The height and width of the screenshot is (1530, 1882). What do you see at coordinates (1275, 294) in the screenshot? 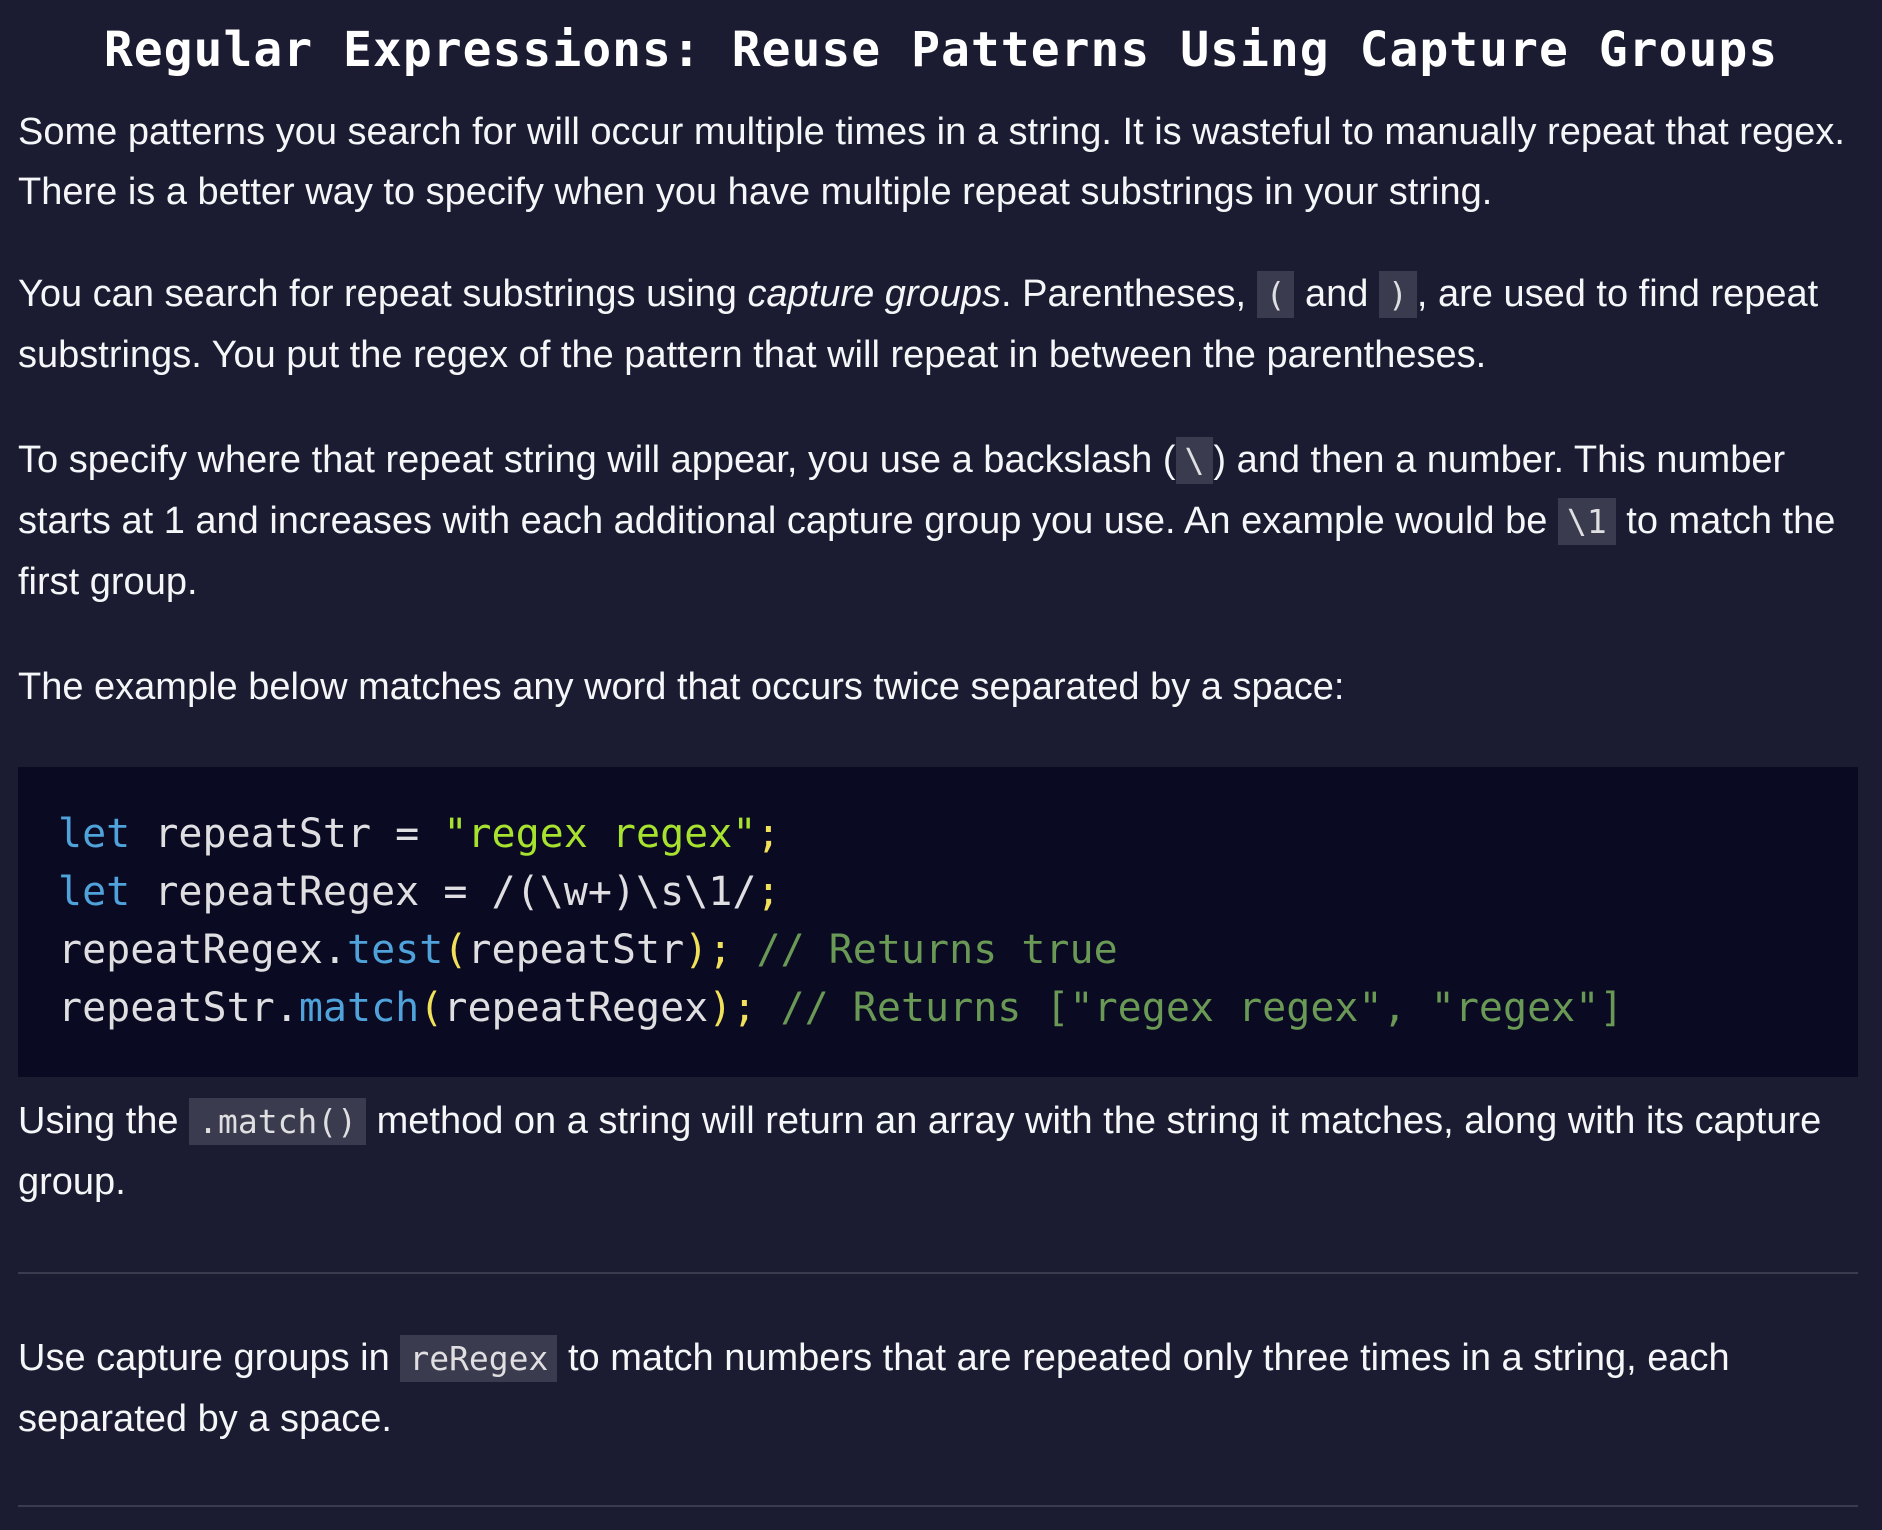
I see `inline-code-open-paren: (` at bounding box center [1275, 294].